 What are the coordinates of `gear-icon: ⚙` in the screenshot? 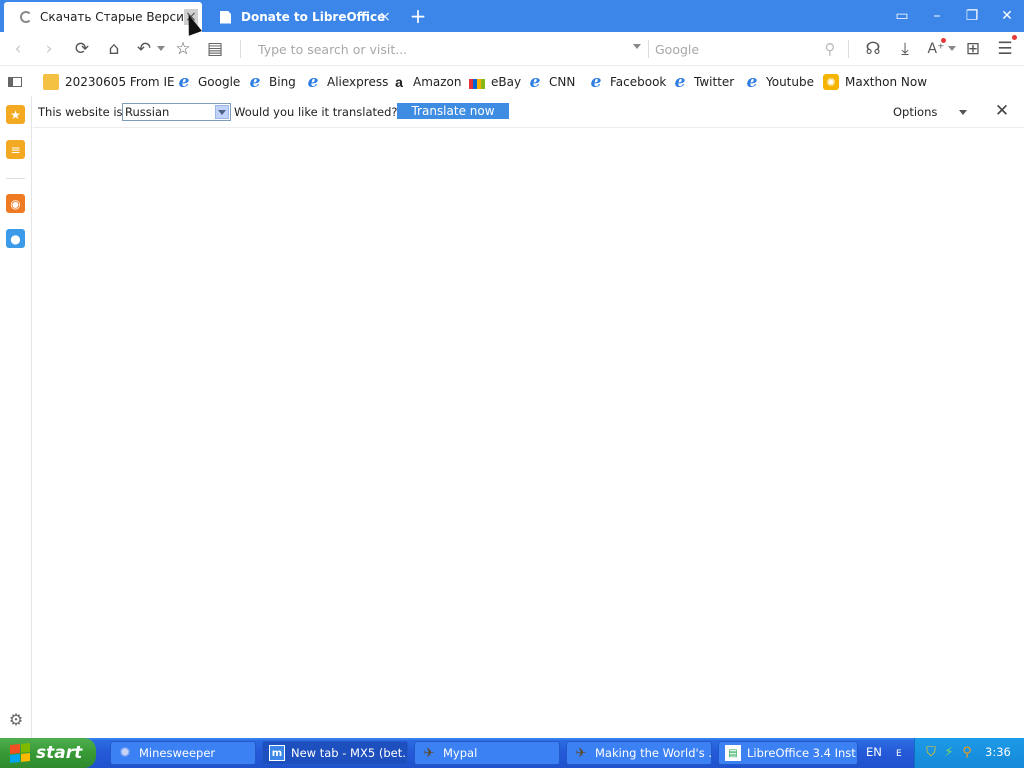 It's located at (16, 720).